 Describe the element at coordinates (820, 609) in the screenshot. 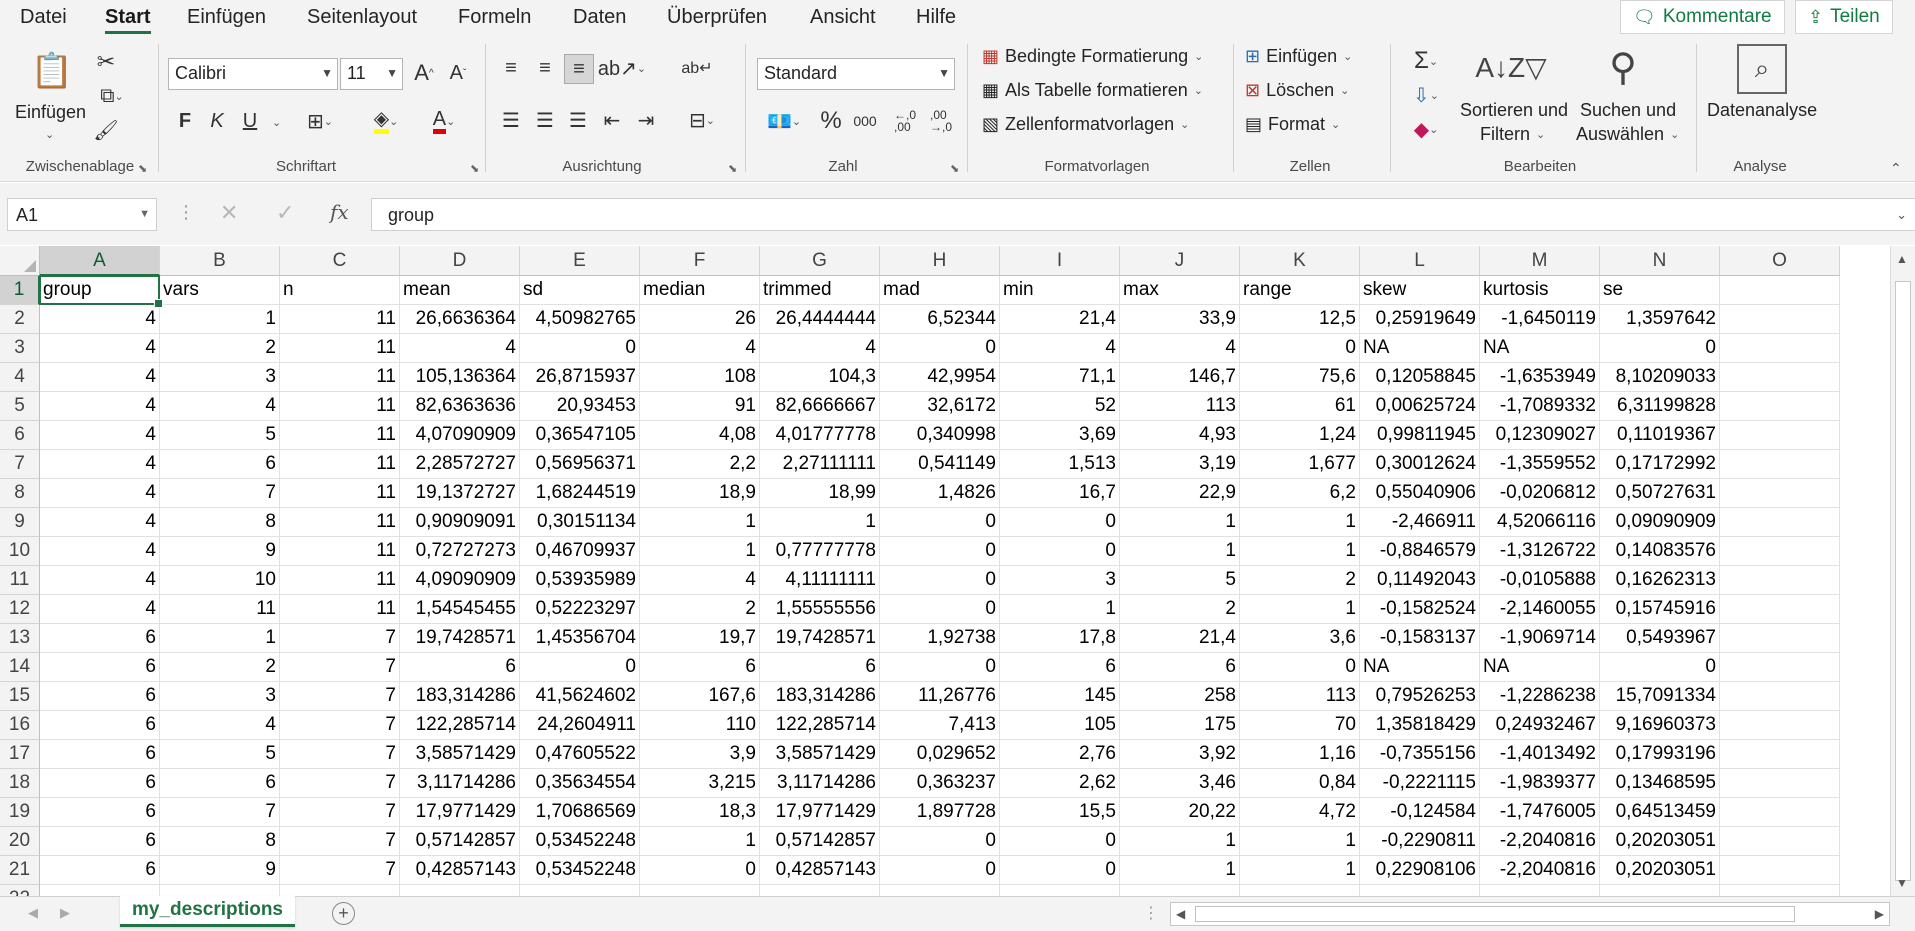

I see `cell-g12: 1,55555556` at that location.